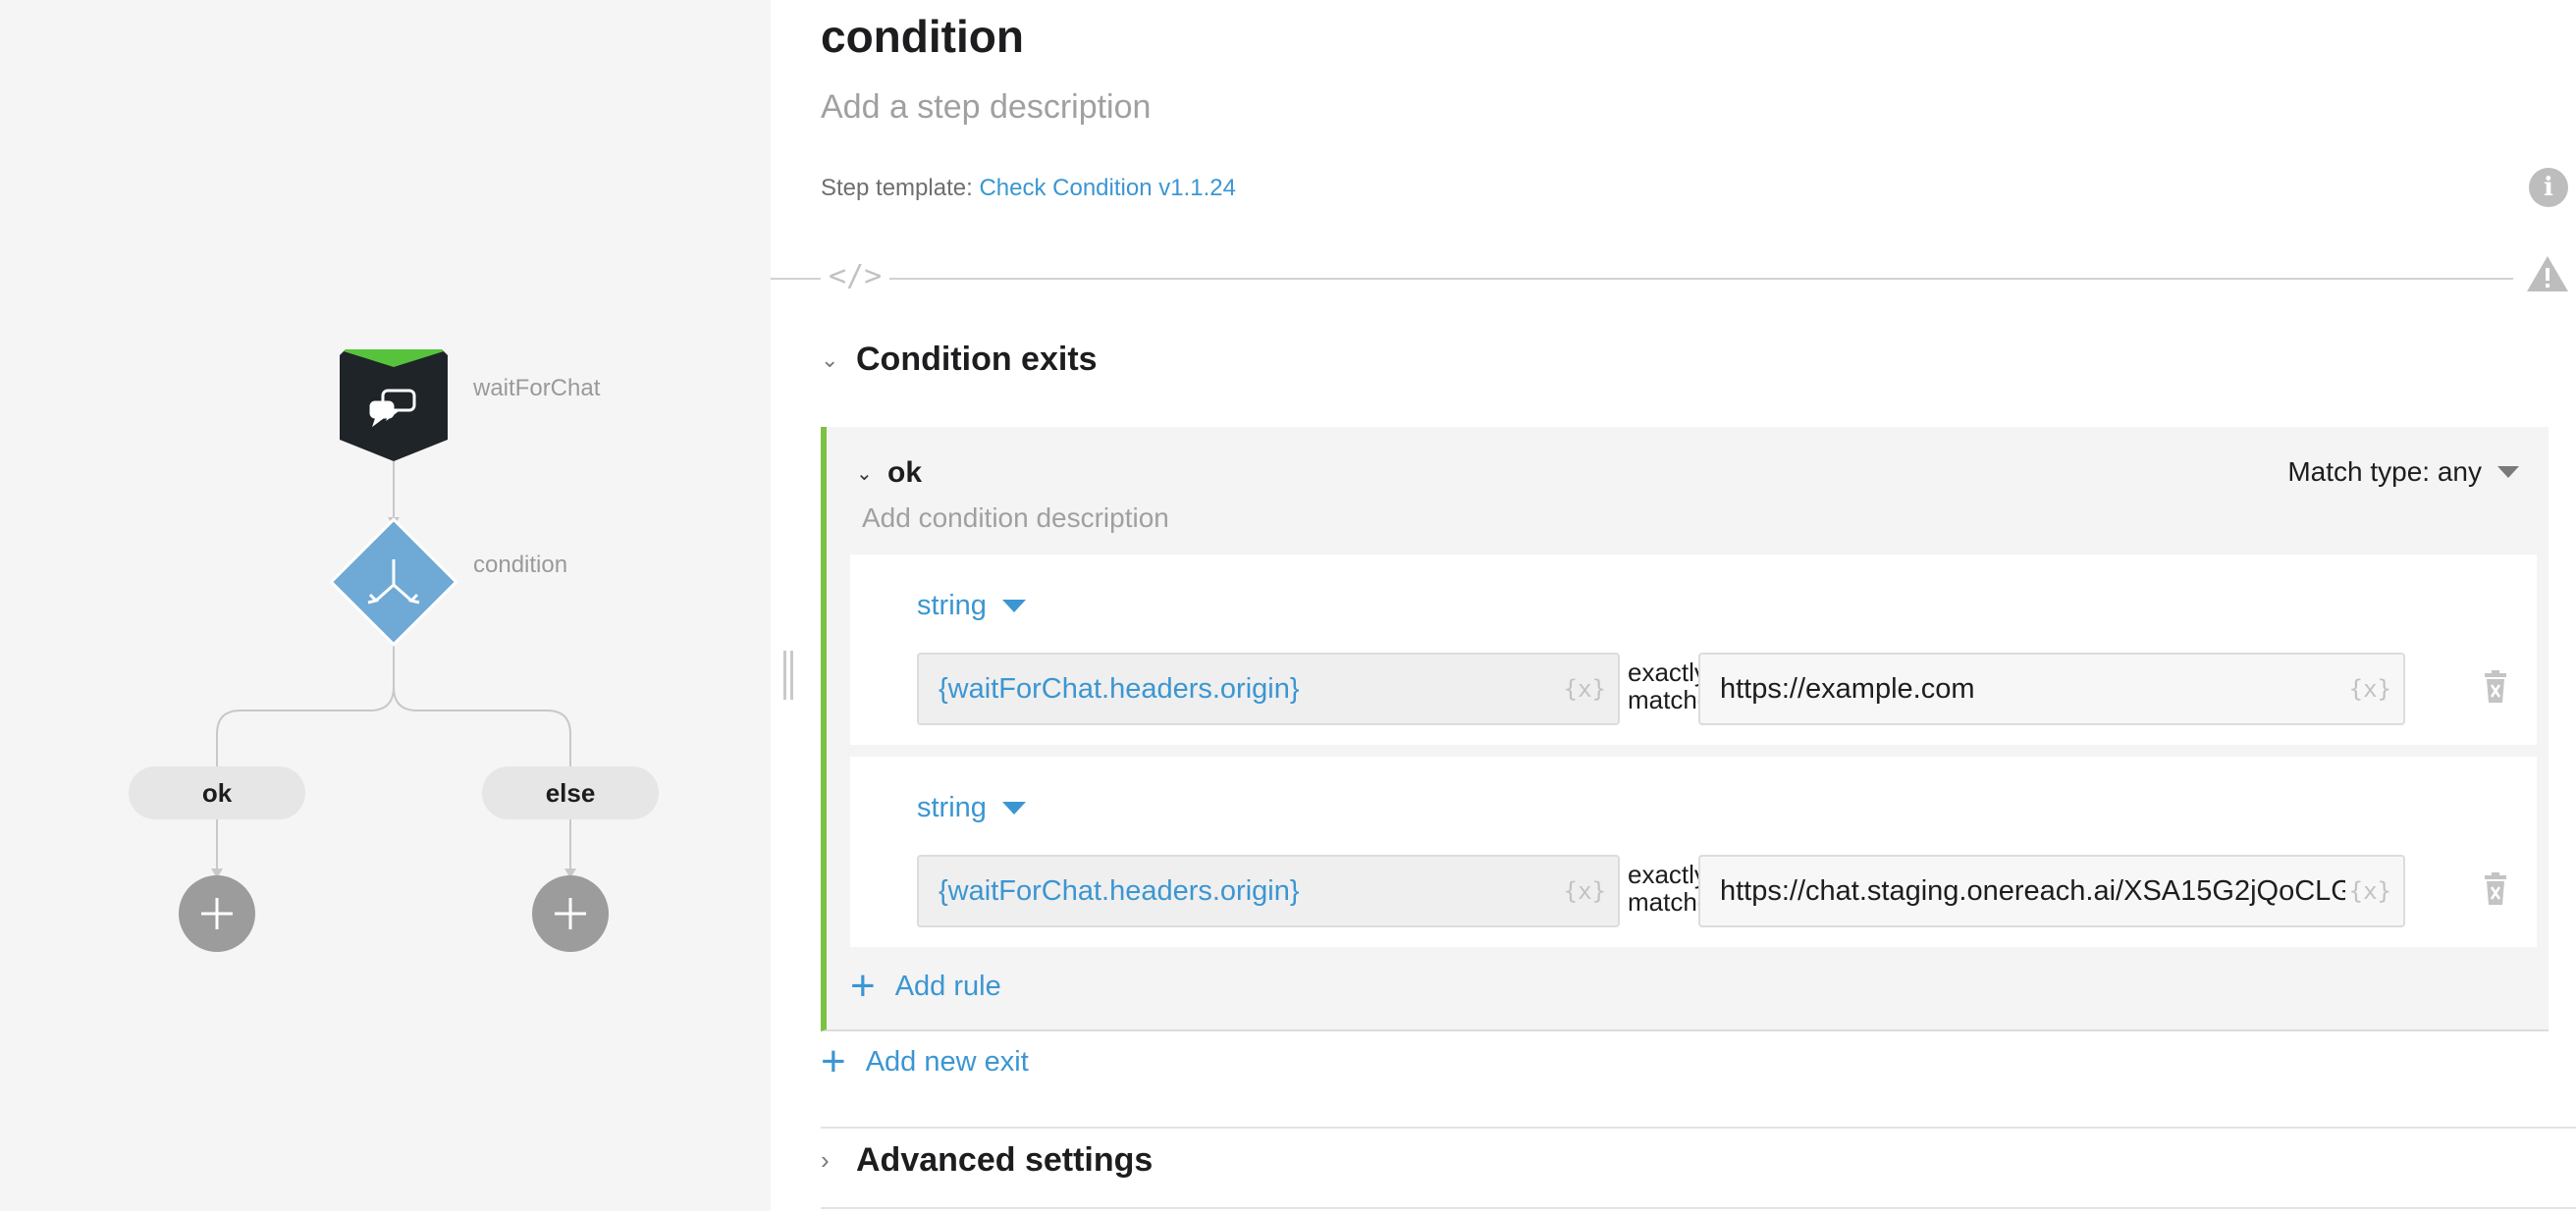 The width and height of the screenshot is (2576, 1211). I want to click on flow-connectors, so click(393, 613).